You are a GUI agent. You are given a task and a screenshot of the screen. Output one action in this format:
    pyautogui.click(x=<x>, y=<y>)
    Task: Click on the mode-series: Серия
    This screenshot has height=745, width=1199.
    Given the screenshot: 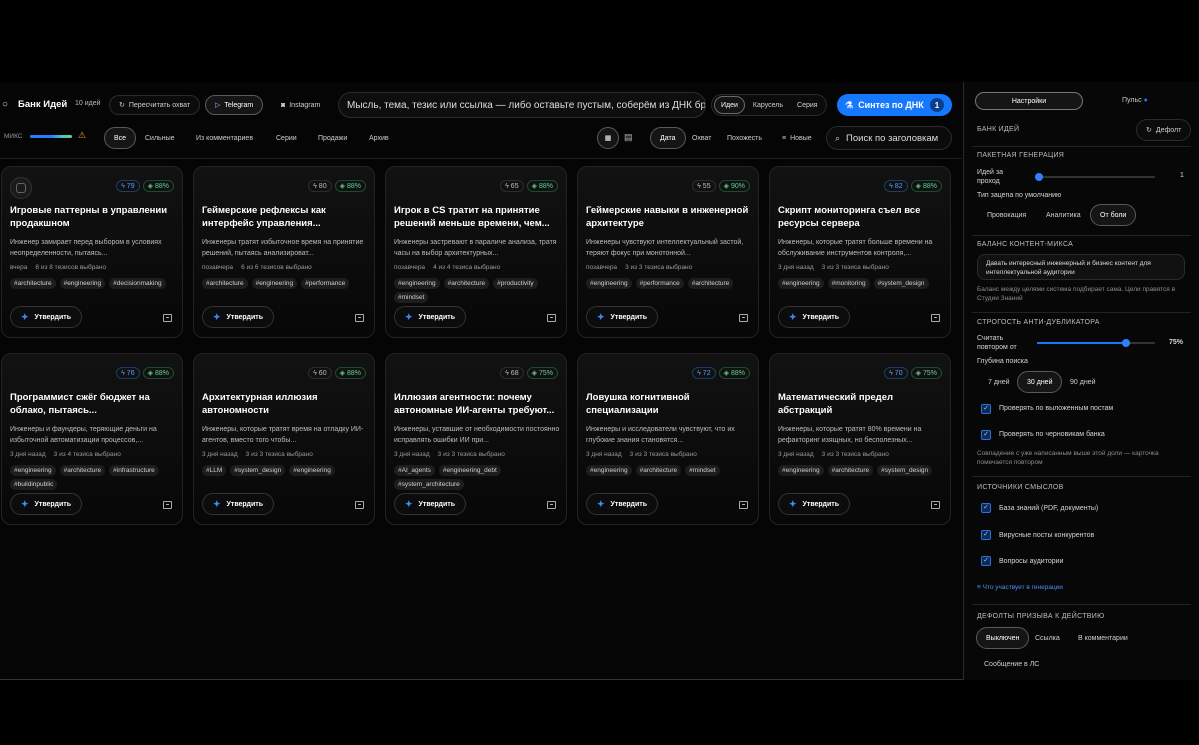 What is the action you would take?
    pyautogui.click(x=807, y=105)
    